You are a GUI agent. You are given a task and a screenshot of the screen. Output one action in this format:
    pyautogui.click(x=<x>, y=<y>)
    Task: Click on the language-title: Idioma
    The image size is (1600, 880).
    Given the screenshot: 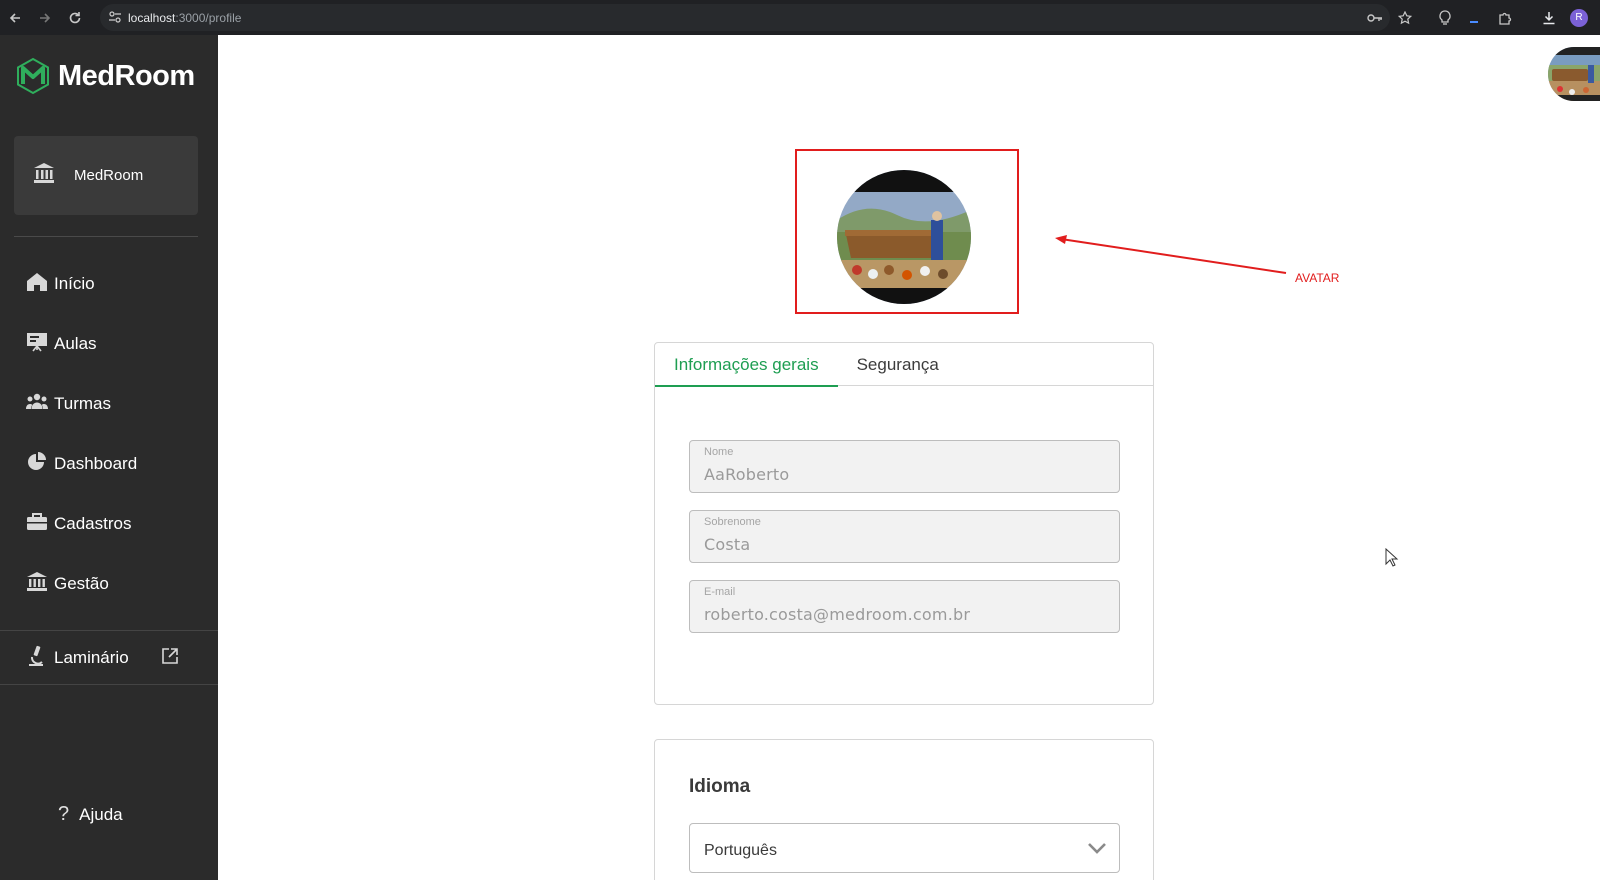 What is the action you would take?
    pyautogui.click(x=720, y=786)
    